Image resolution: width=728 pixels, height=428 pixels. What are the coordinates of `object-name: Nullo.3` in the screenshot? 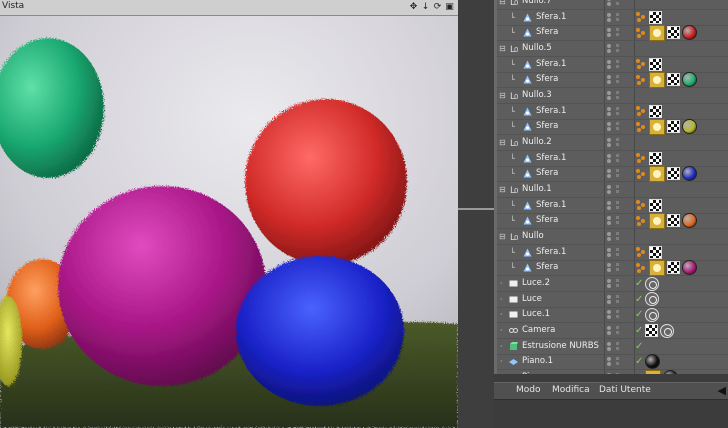 It's located at (537, 95).